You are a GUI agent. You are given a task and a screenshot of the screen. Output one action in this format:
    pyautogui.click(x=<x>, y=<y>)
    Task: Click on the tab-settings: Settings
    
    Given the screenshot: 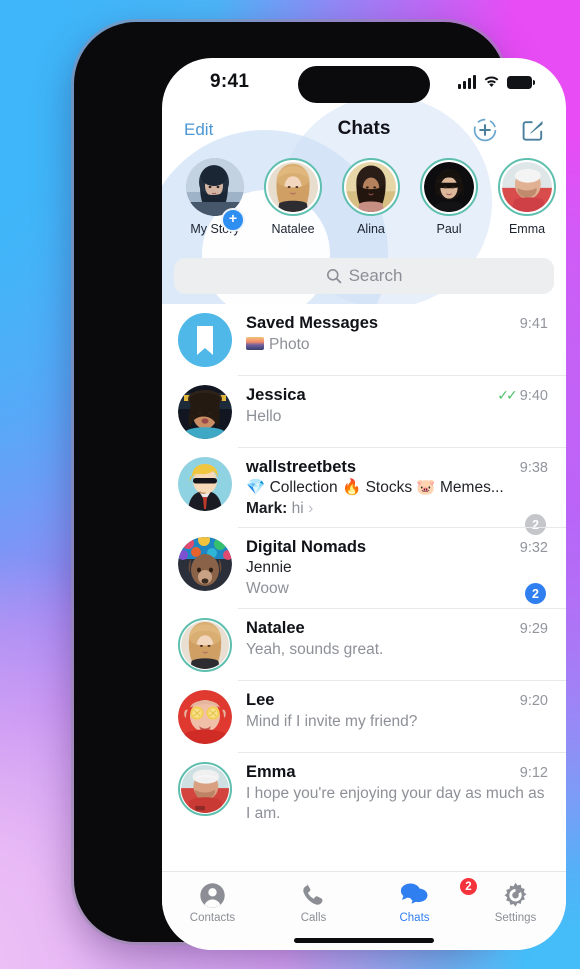 What is the action you would take?
    pyautogui.click(x=515, y=911)
    